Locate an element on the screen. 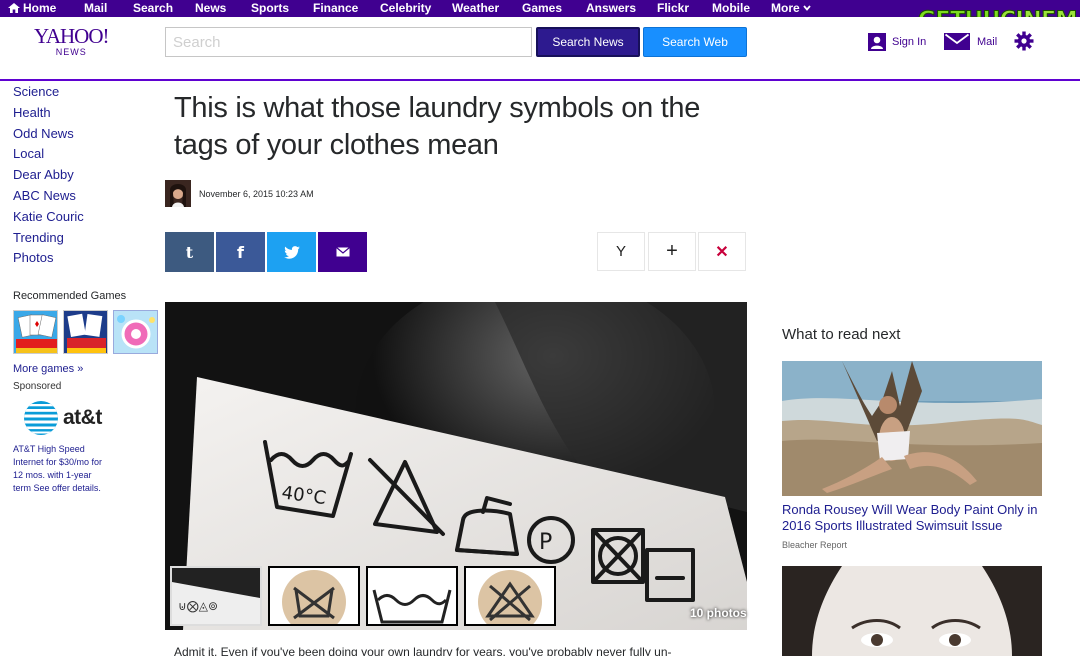 Image resolution: width=1080 pixels, height=656 pixels. sidebar-item-abc-news: ABC News is located at coordinates (48, 196).